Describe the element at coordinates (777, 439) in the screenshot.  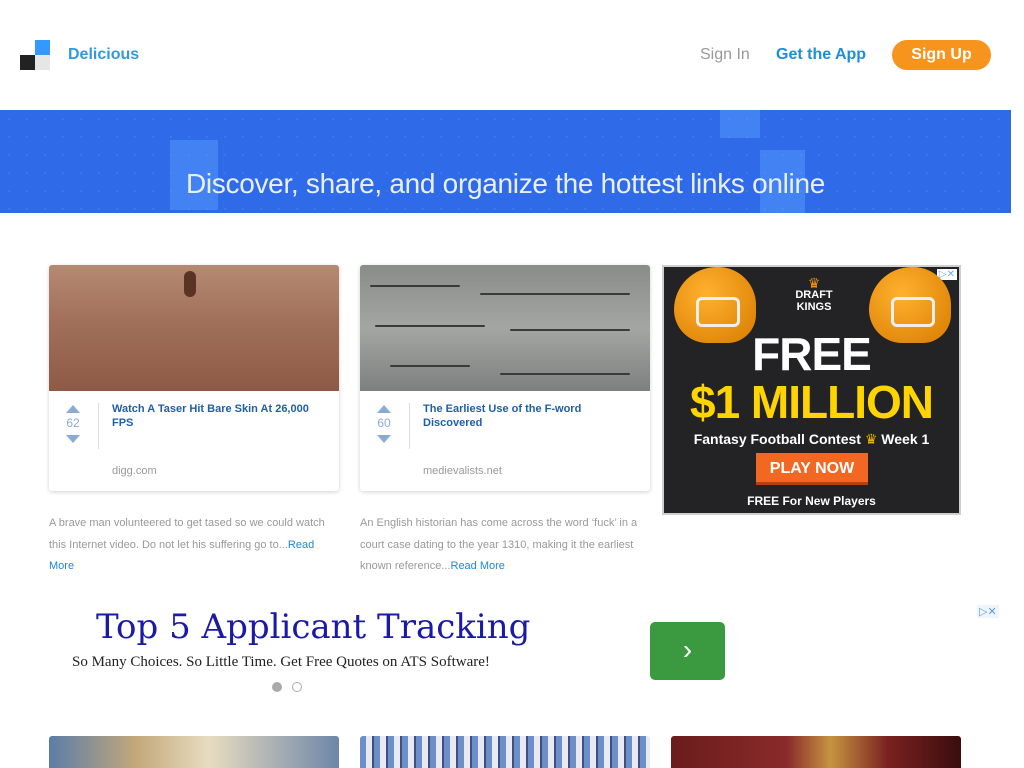
I see `ad-contest-label: Fantasy Football Contest` at that location.